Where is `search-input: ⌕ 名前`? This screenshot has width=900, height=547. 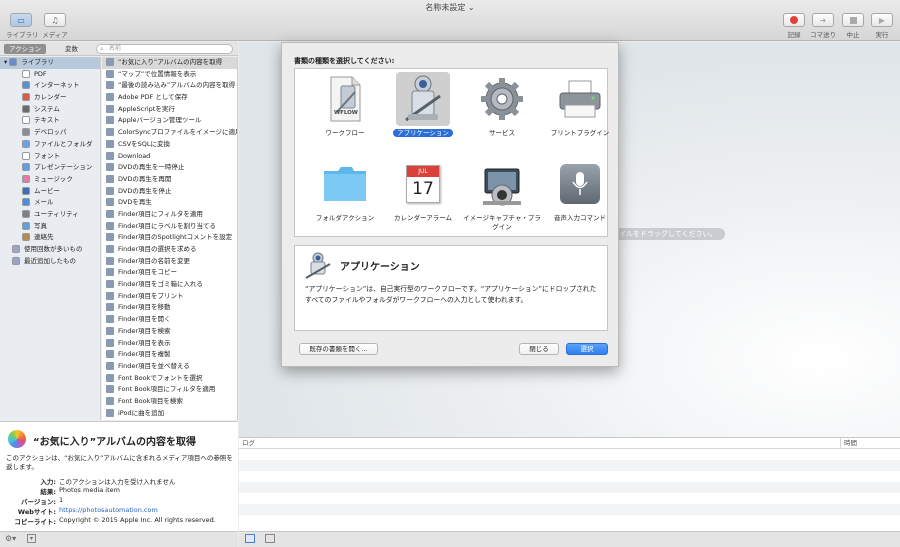
search-input: ⌕ 名前 is located at coordinates (164, 49).